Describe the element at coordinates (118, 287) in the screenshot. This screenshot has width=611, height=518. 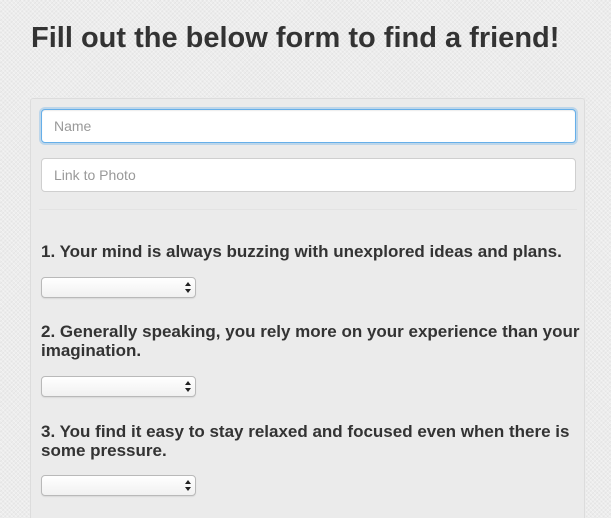
I see `question-1-select` at that location.